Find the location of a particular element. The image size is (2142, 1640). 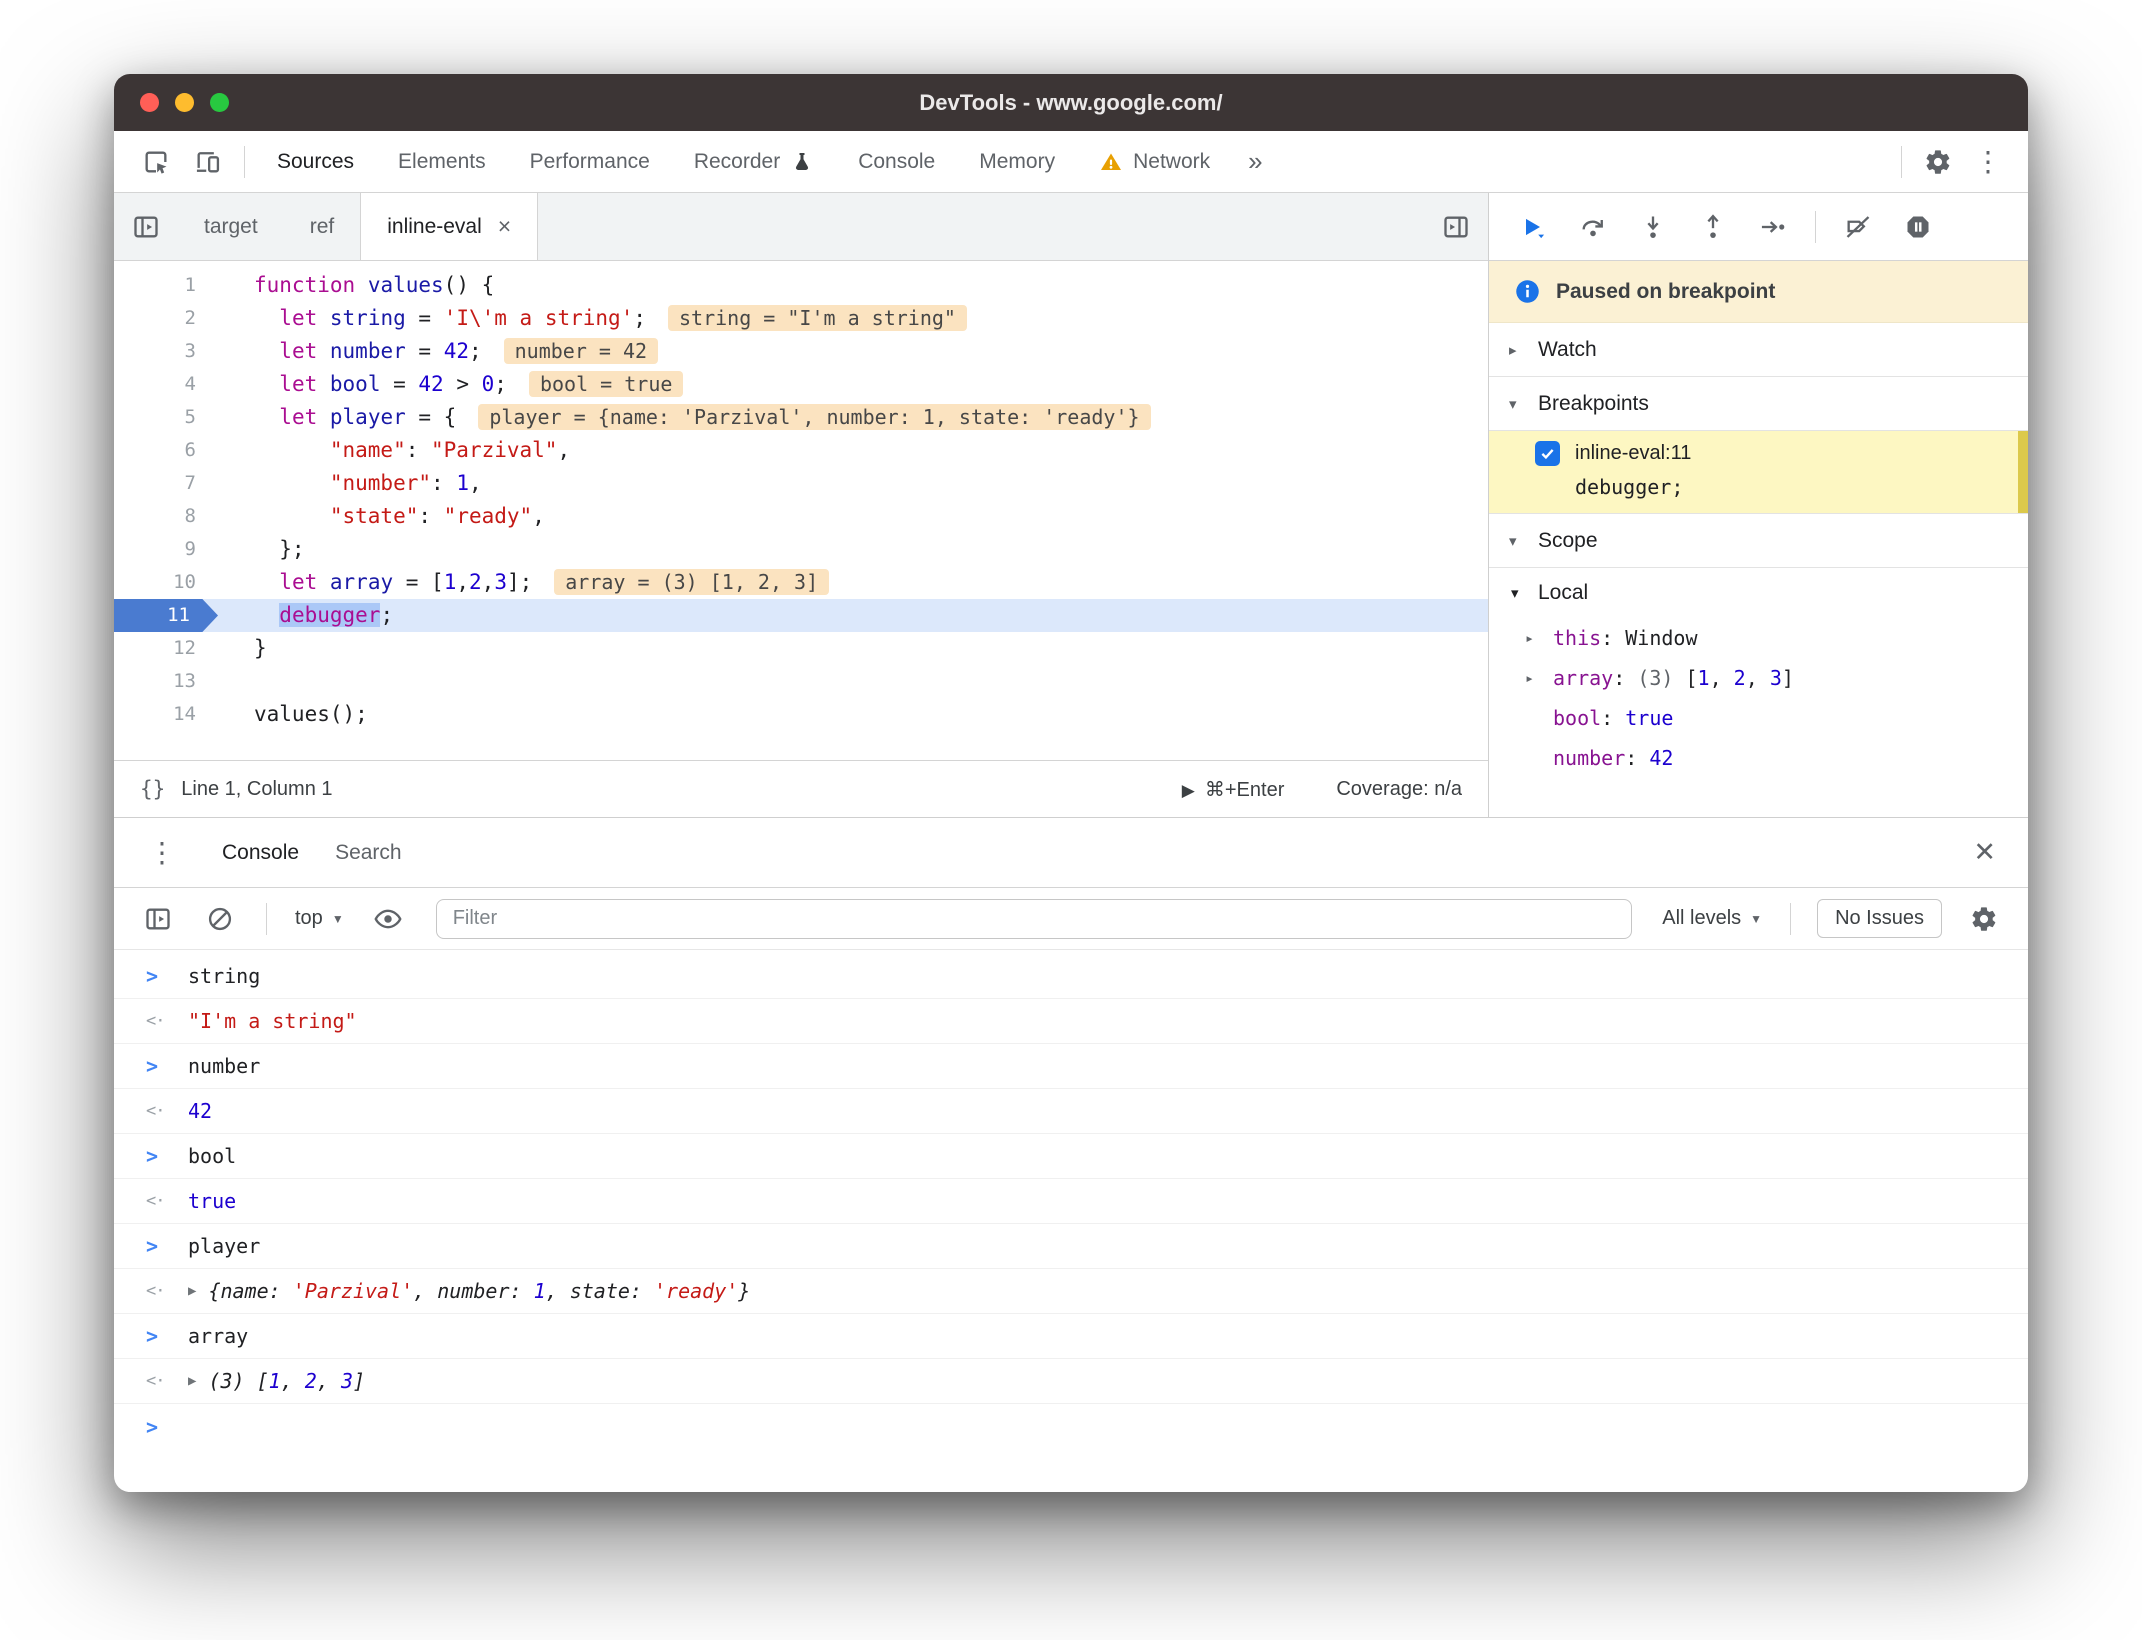

editor-line: 7 "number": 1, is located at coordinates (801, 483).